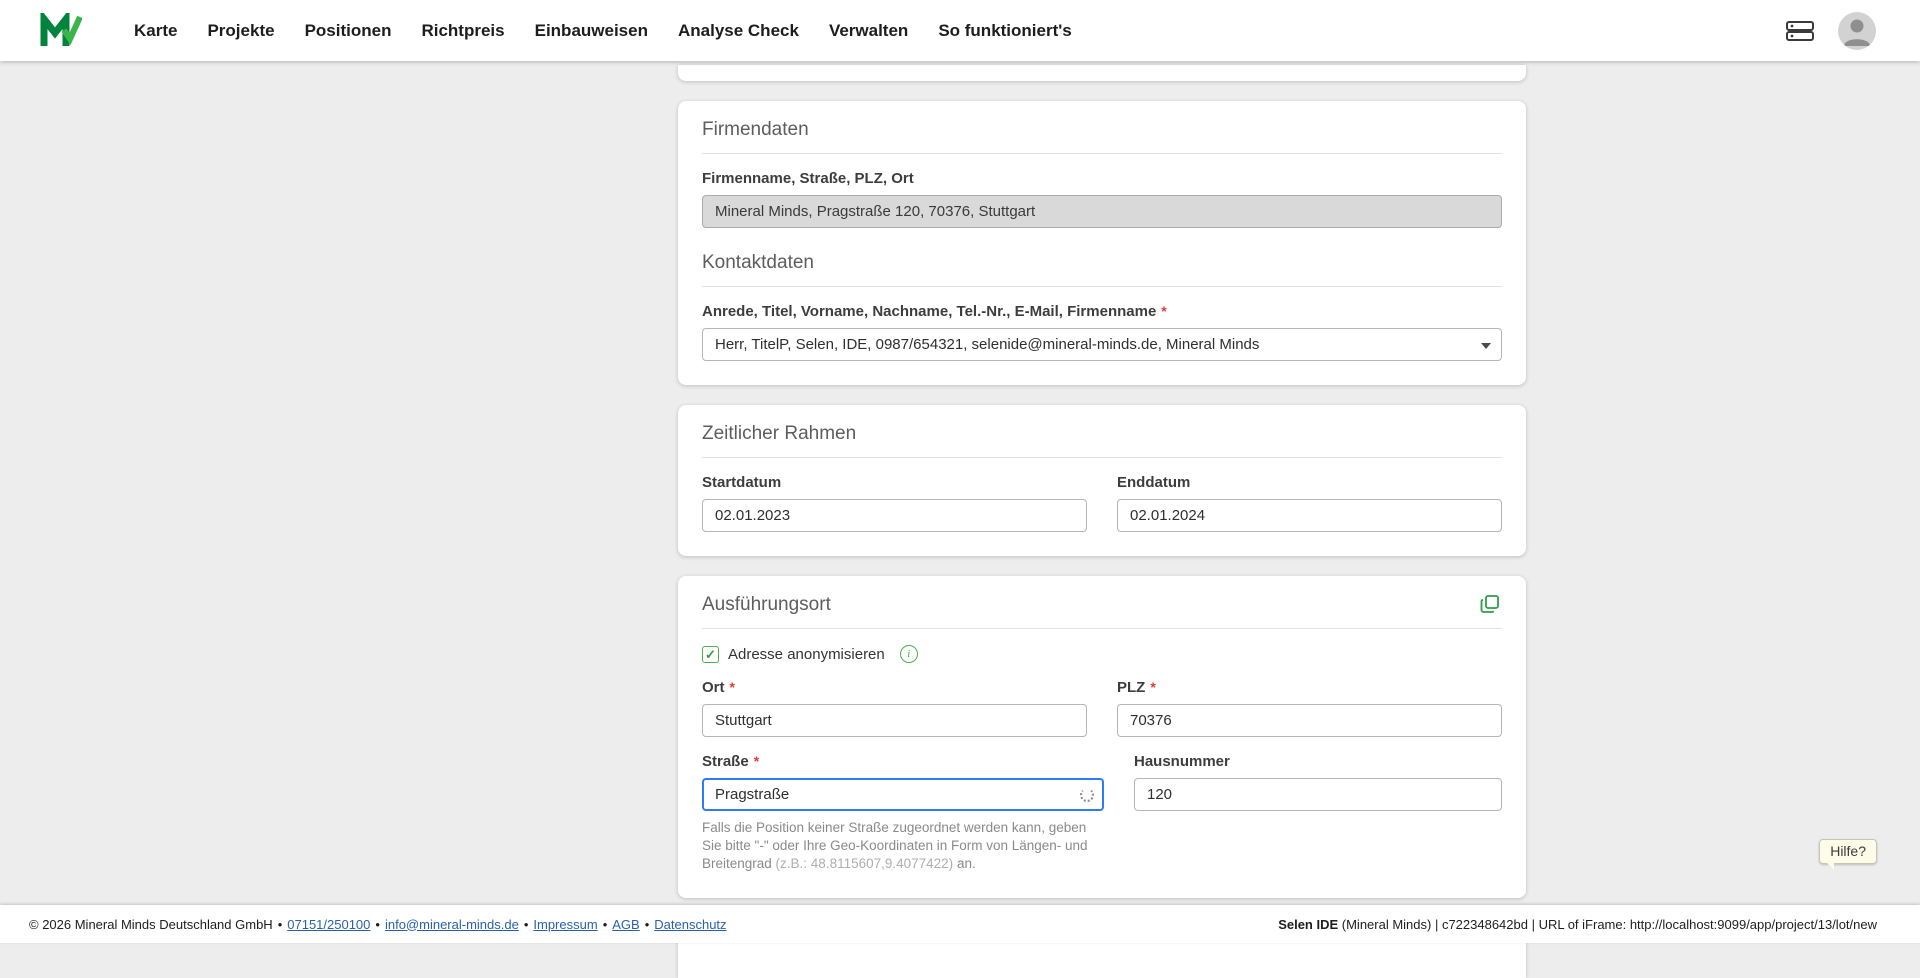 Image resolution: width=1920 pixels, height=978 pixels. I want to click on startdatum-input, so click(894, 515).